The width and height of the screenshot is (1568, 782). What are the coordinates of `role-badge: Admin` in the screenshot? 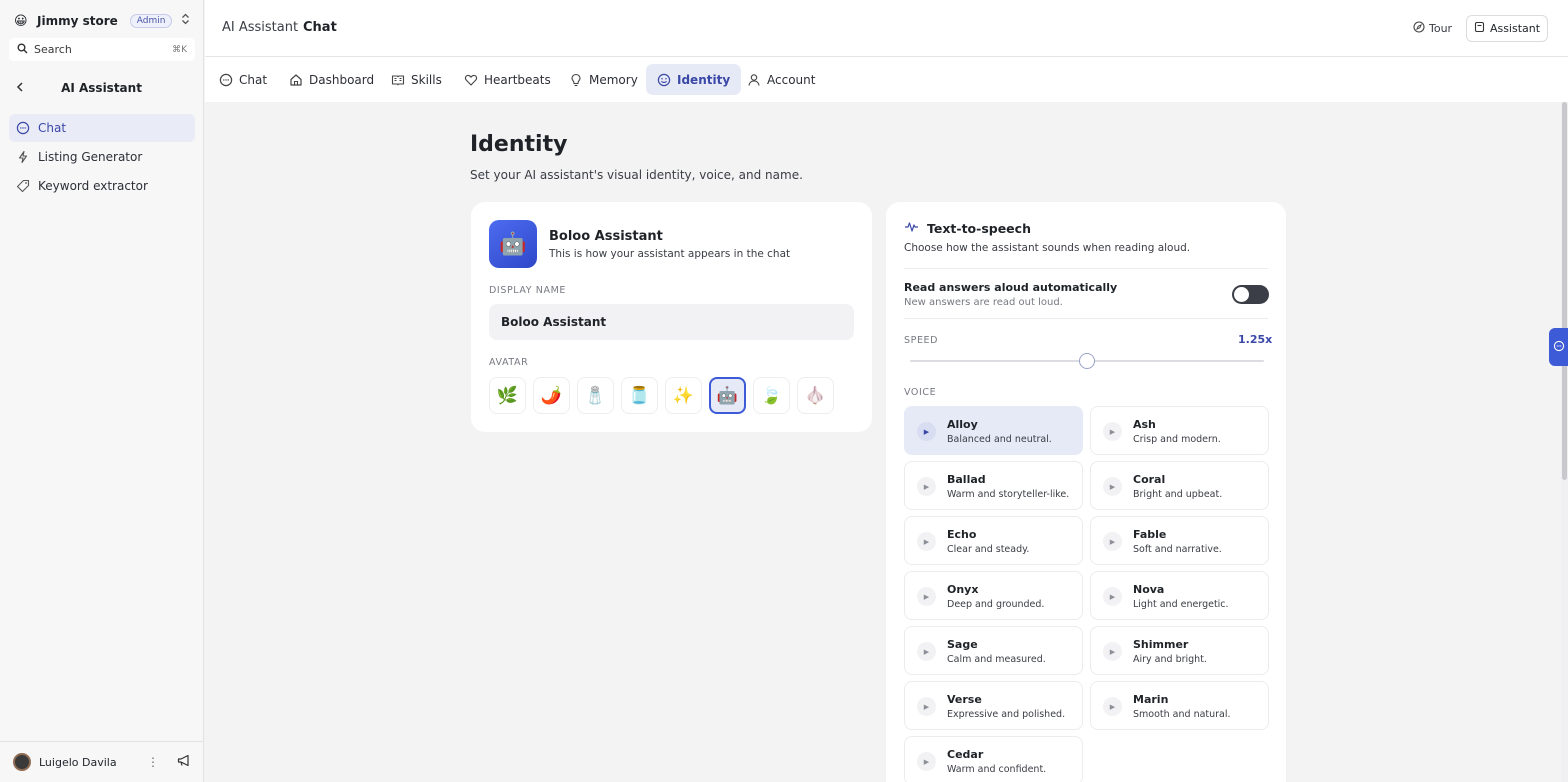 It's located at (151, 21).